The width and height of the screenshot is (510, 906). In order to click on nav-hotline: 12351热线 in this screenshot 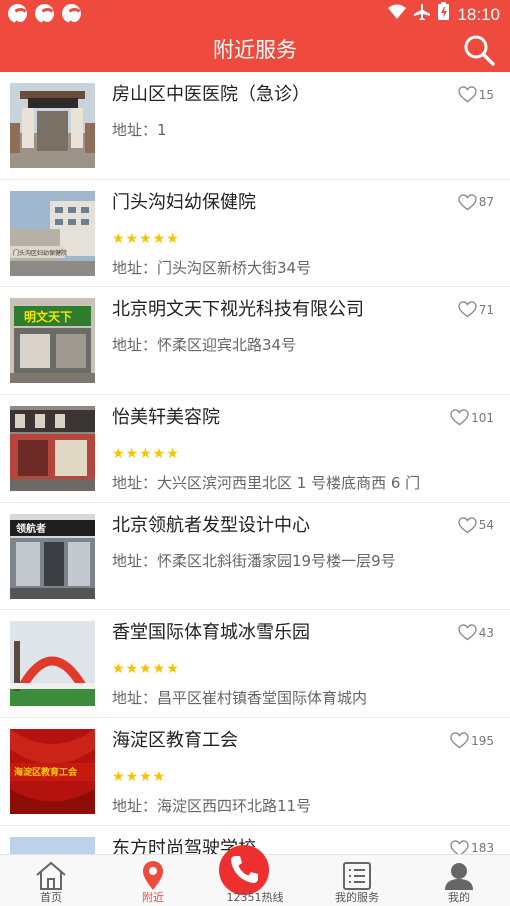, I will do `click(255, 875)`.